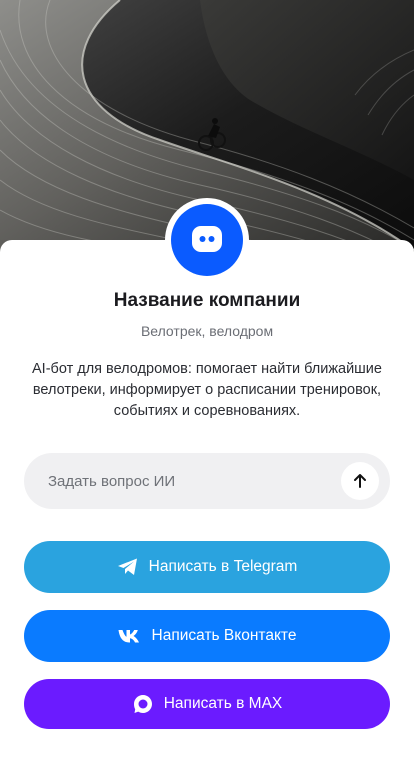  Describe the element at coordinates (223, 703) in the screenshot. I see `max-button-label: Написать в MAX` at that location.